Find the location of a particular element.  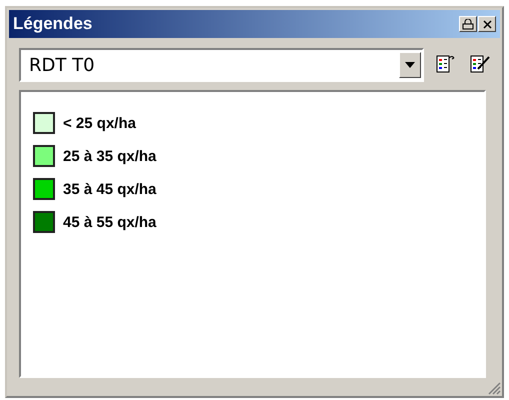

lock-icon is located at coordinates (468, 24).